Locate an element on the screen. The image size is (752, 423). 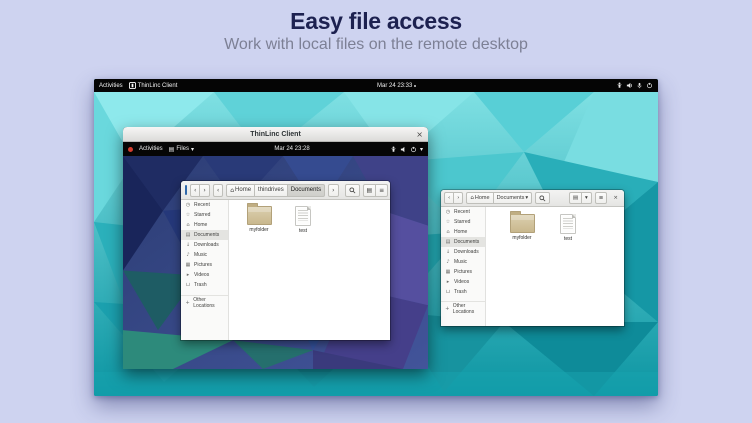
remote-files-app-menu: ▤ Files ▾ is located at coordinates (181, 149).